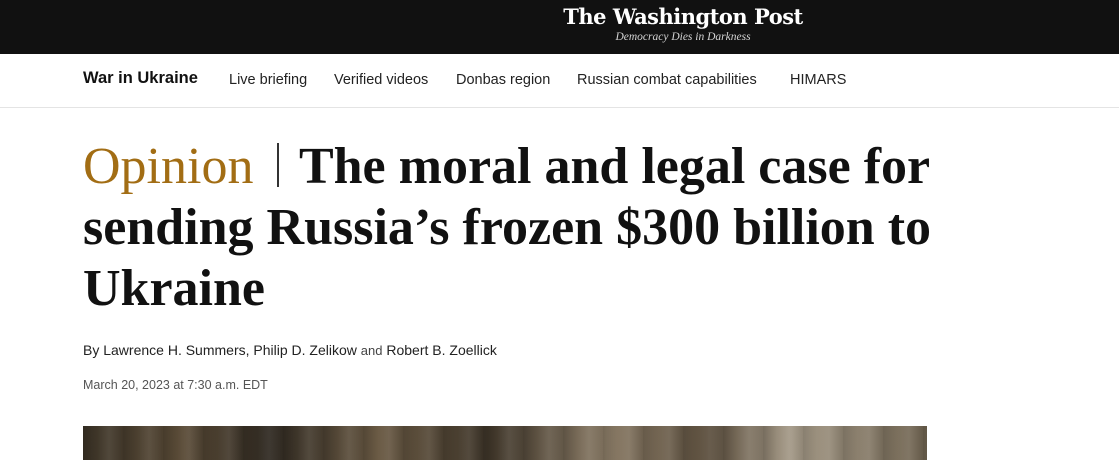 The height and width of the screenshot is (460, 1119). Describe the element at coordinates (91, 350) in the screenshot. I see `byline-prefix: By` at that location.